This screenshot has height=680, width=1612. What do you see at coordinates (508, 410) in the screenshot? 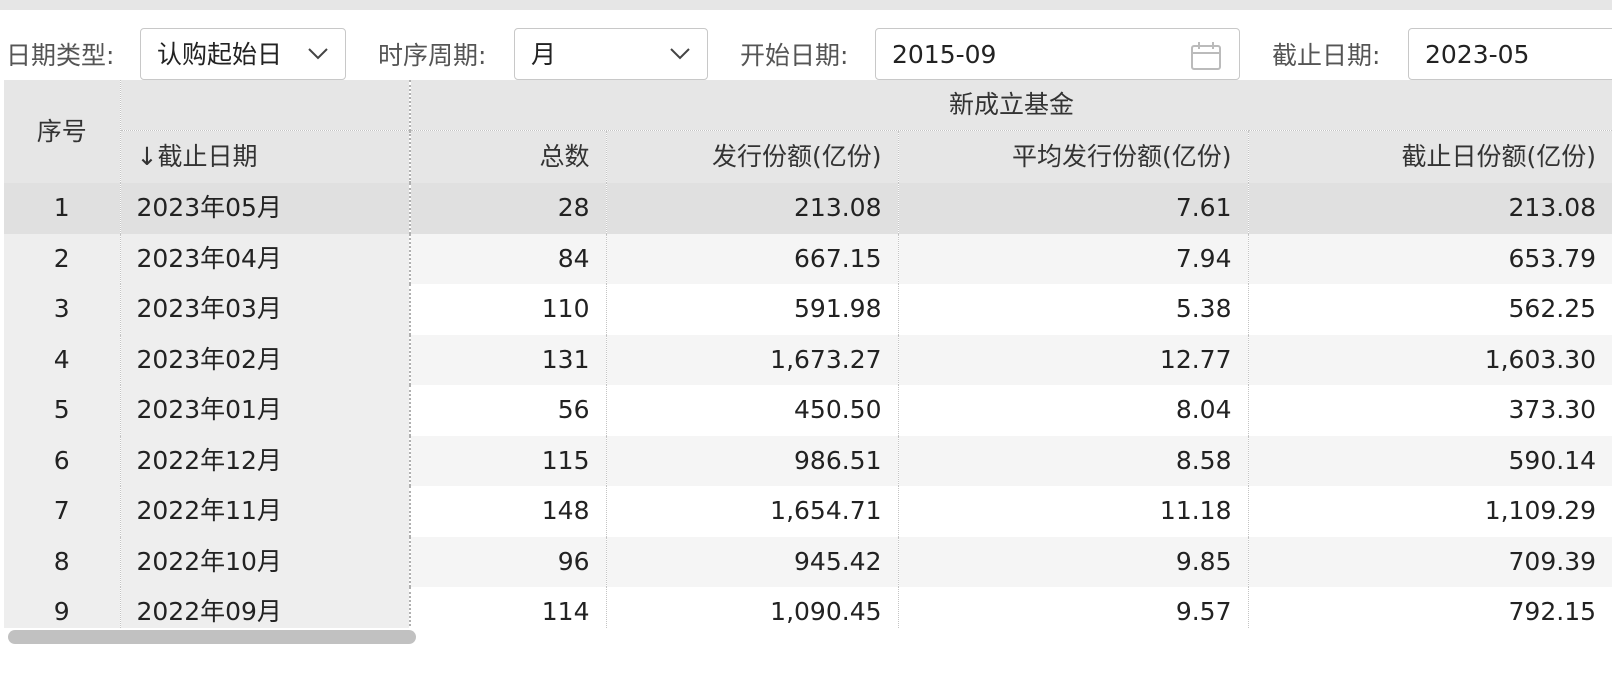
I see `cell-total: 56` at bounding box center [508, 410].